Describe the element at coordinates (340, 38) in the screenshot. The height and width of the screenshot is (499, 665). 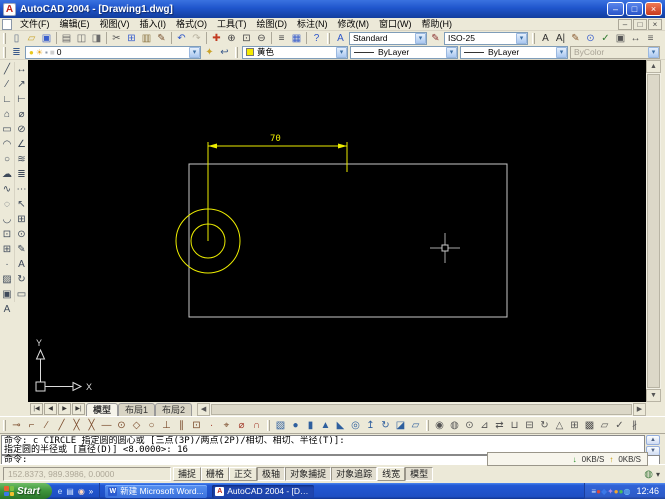
I see `text-style-manager-icon: A` at that location.